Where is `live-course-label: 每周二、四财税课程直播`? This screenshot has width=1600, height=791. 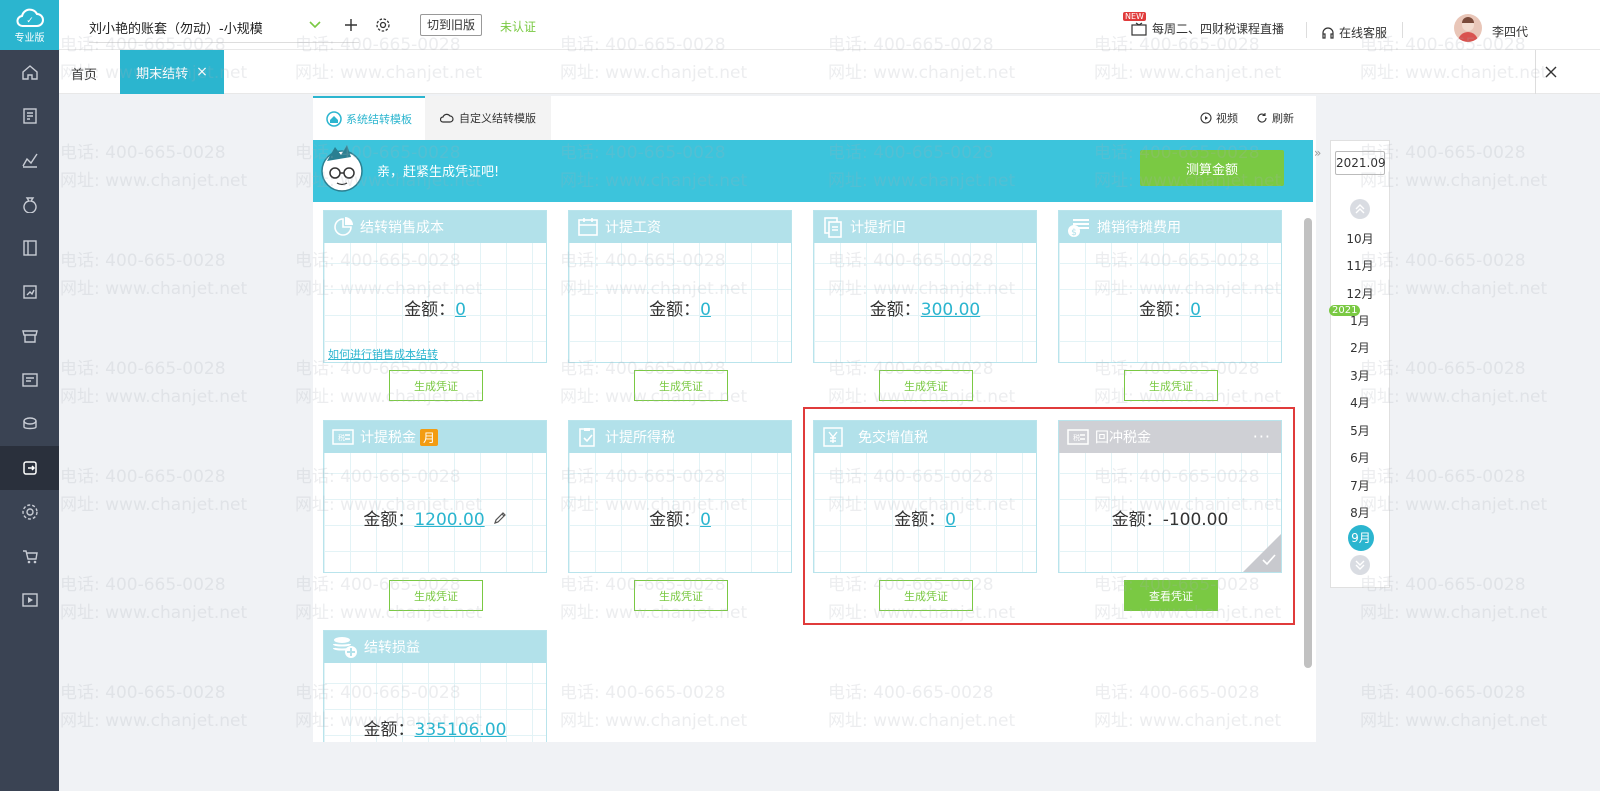 live-course-label: 每周二、四财税课程直播 is located at coordinates (1218, 29).